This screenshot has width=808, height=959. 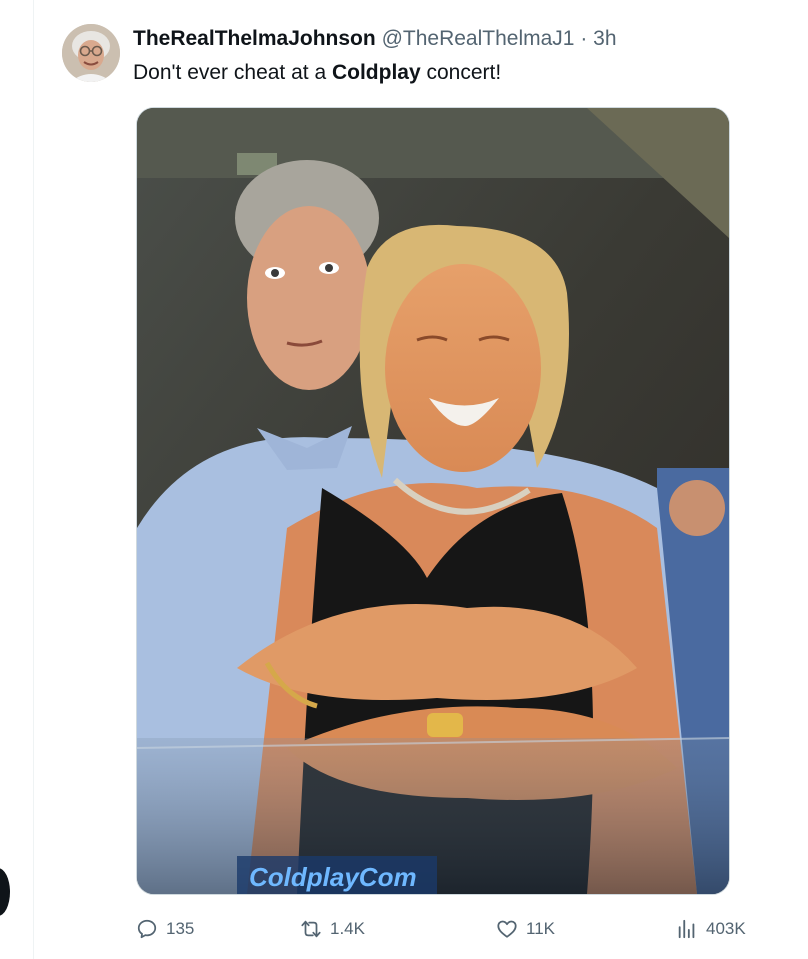 What do you see at coordinates (91, 53) in the screenshot?
I see `avatar` at bounding box center [91, 53].